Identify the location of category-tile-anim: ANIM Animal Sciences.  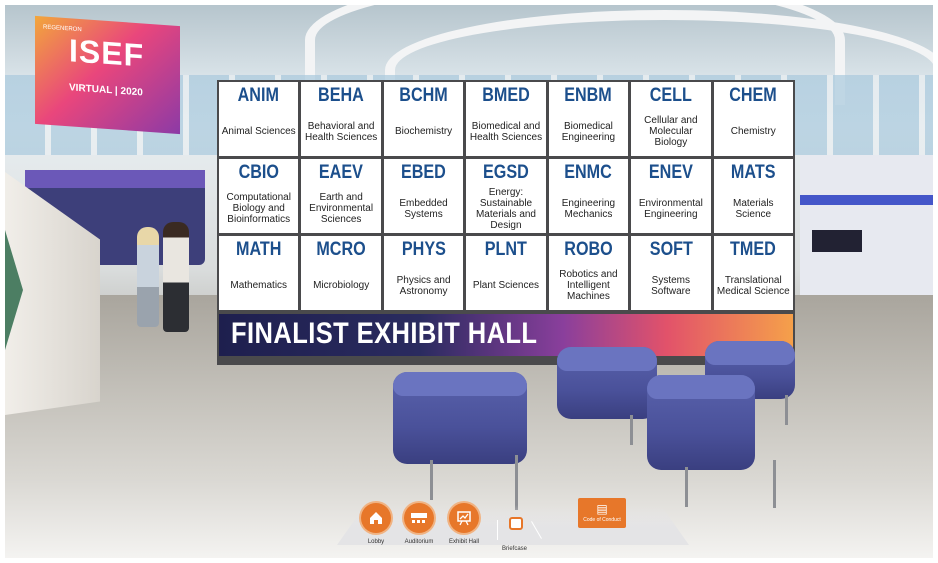
(259, 119).